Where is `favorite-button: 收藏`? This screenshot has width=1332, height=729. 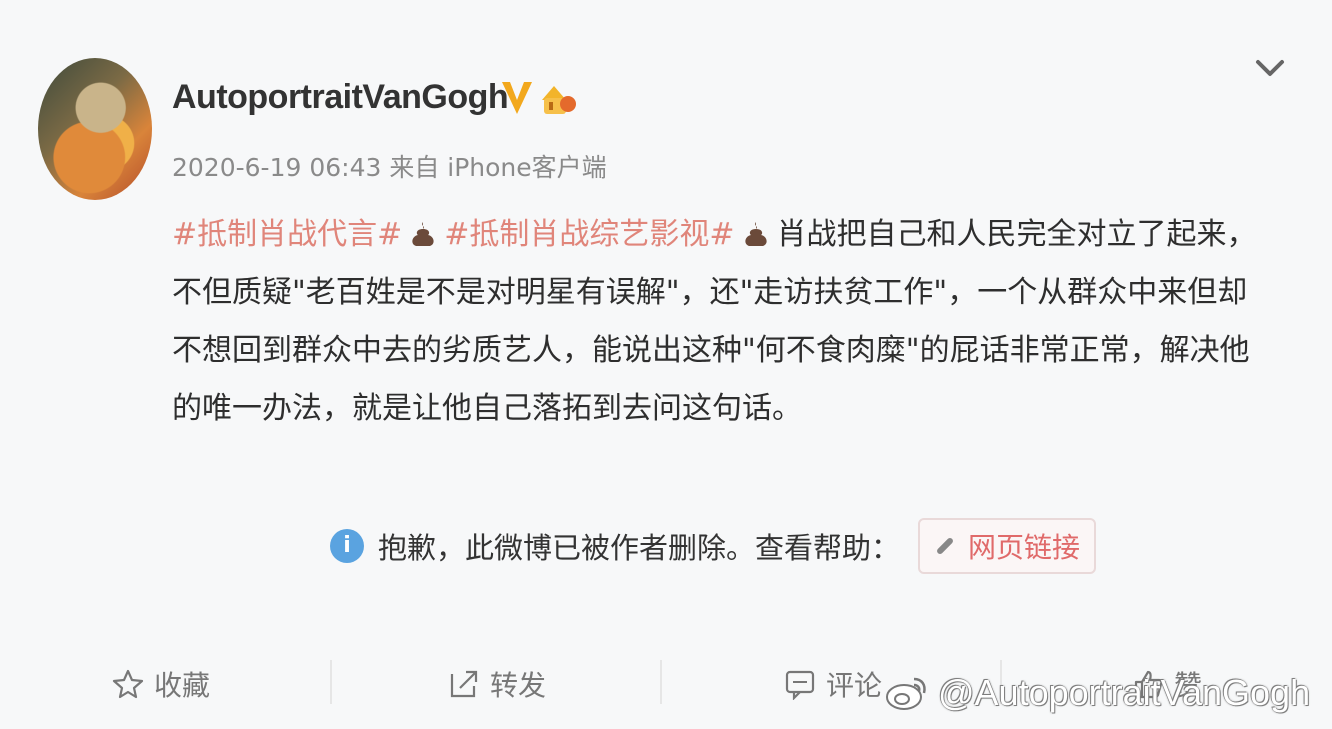
favorite-button: 收藏 is located at coordinates (161, 684).